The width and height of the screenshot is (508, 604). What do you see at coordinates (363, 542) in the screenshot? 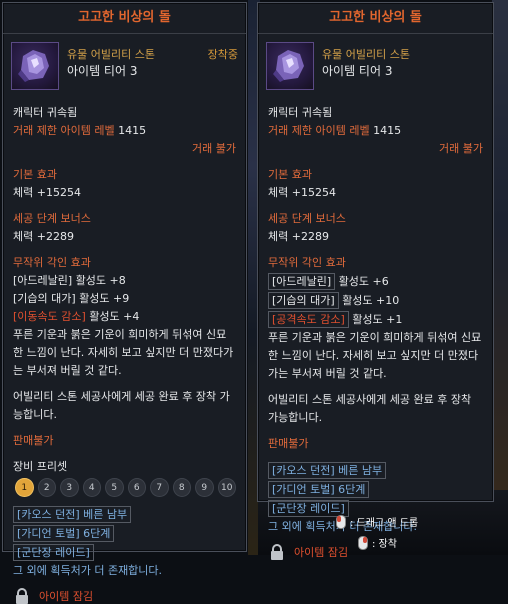
I see `mouse-right-icon` at bounding box center [363, 542].